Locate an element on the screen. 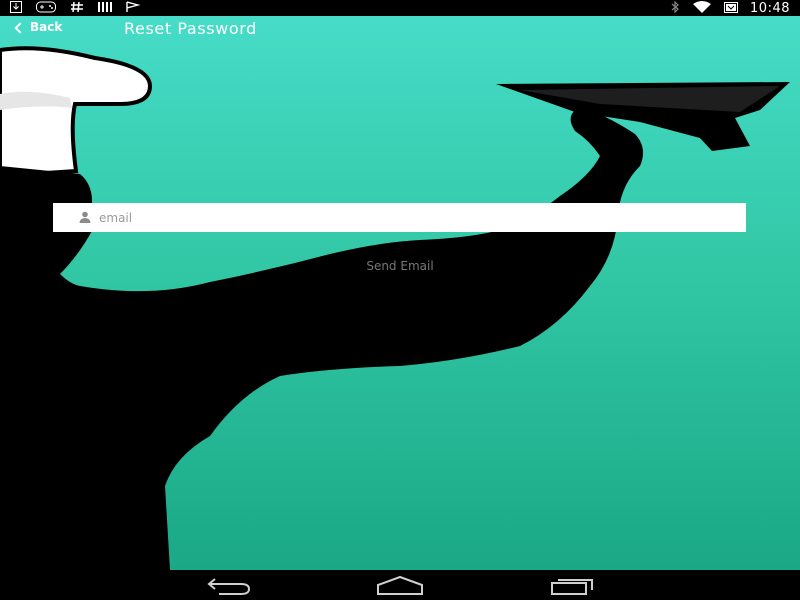  signal-bars-icon is located at coordinates (105, 8).